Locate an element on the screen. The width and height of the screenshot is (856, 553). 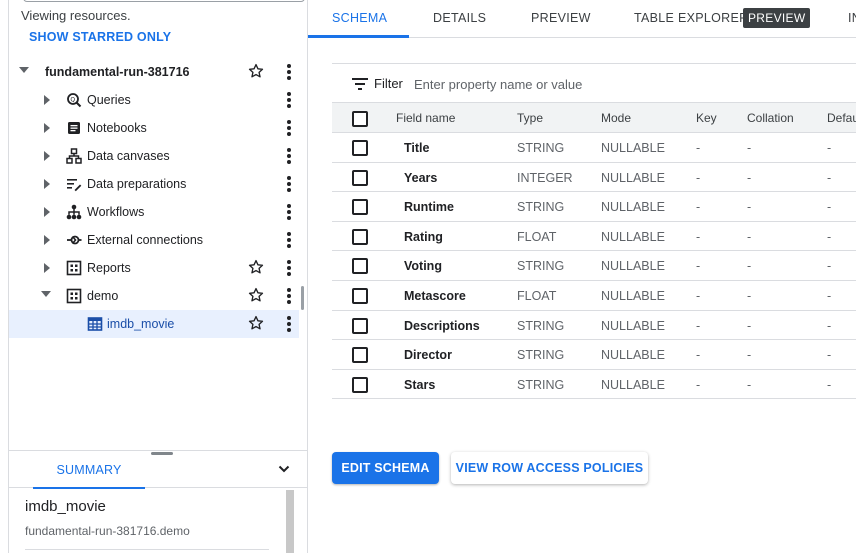
show-starred-only-link: SHOW STARRED ONLY is located at coordinates (100, 37).